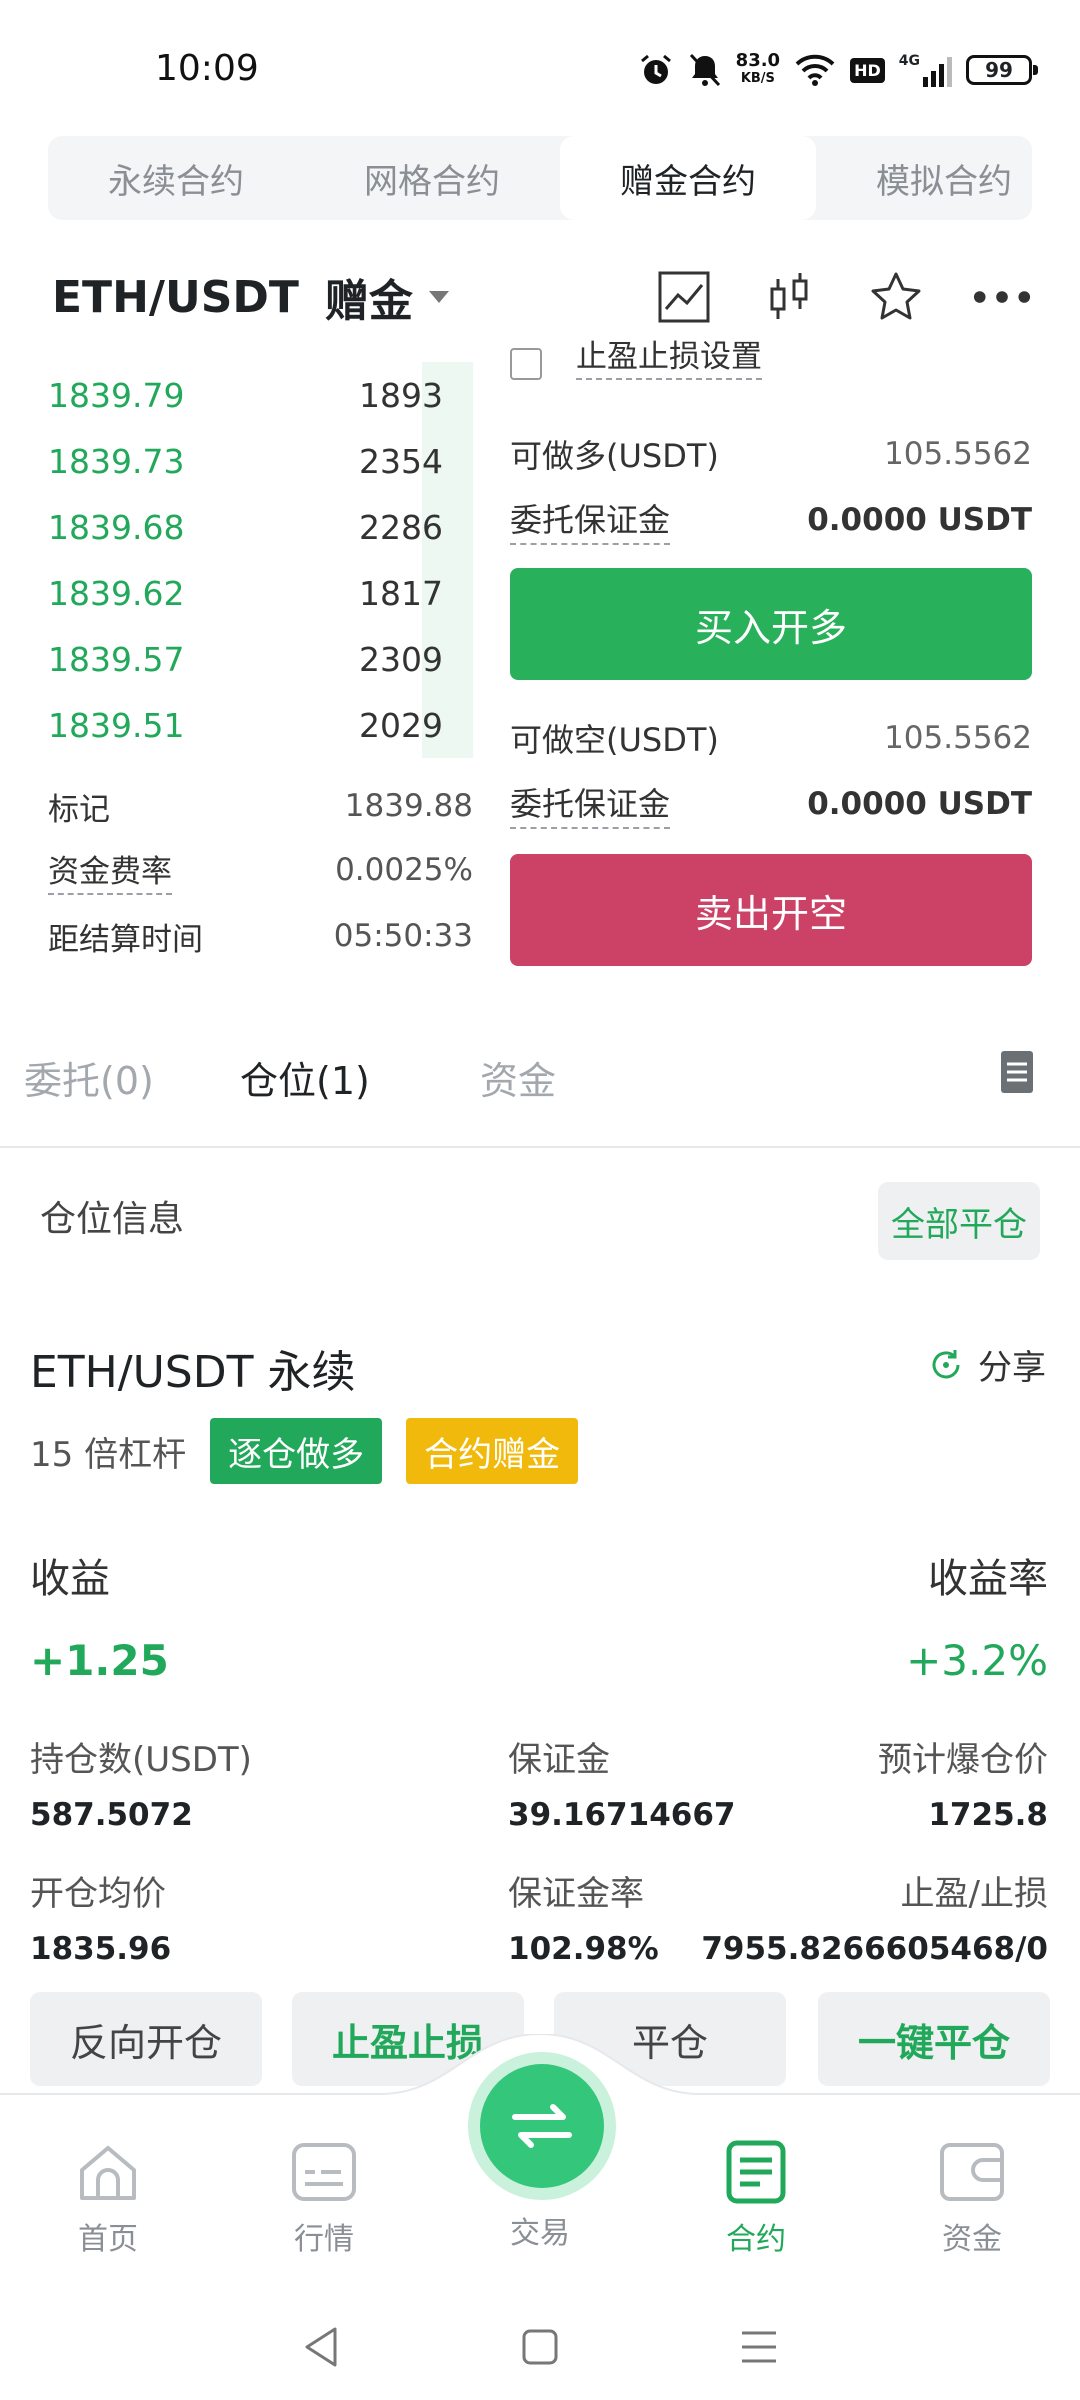 The width and height of the screenshot is (1080, 2400). What do you see at coordinates (260, 593) in the screenshot?
I see `orderbook-row: 1839.62 1817` at bounding box center [260, 593].